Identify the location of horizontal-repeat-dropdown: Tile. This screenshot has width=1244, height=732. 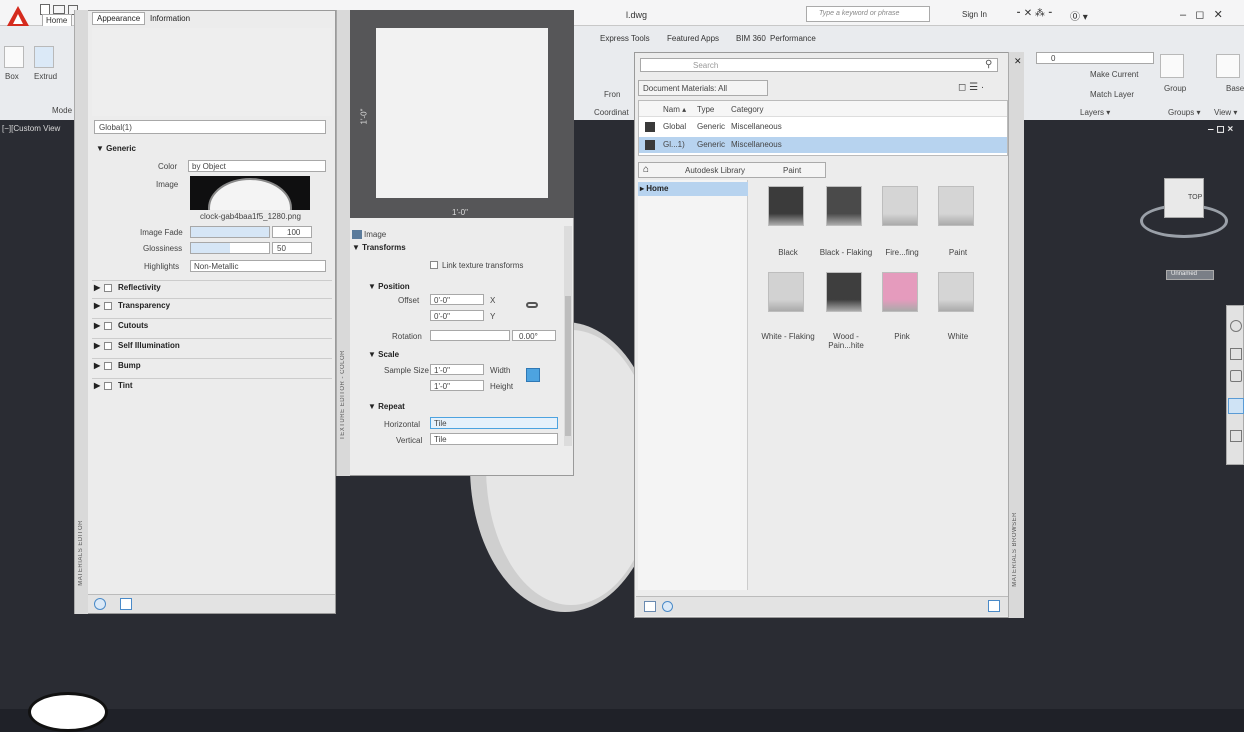
(494, 423).